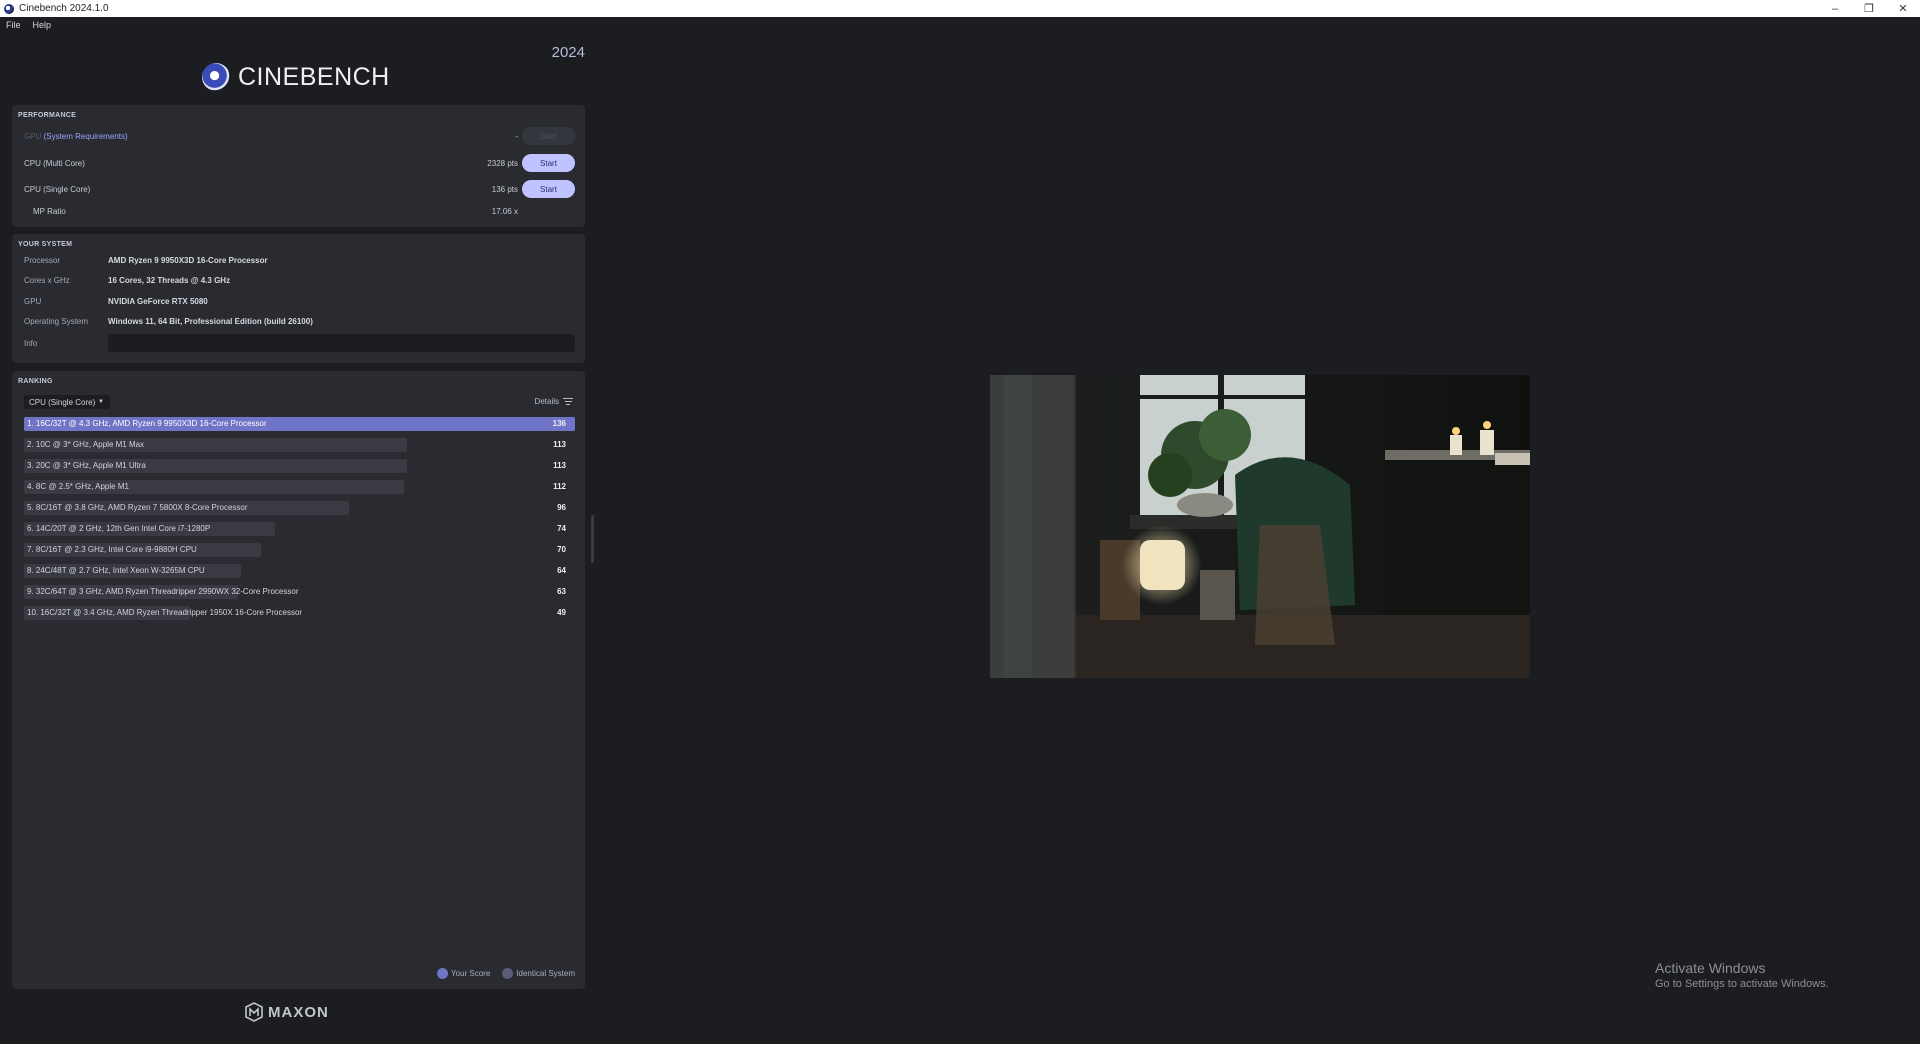 The width and height of the screenshot is (1920, 1044). Describe the element at coordinates (299, 189) in the screenshot. I see `cpu-single-row: CPU (Single Core) 136 pts Start` at that location.